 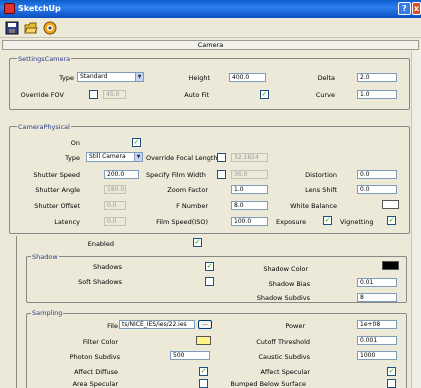 What do you see at coordinates (391, 220) in the screenshot?
I see `vignetting-checkbox: ✓` at bounding box center [391, 220].